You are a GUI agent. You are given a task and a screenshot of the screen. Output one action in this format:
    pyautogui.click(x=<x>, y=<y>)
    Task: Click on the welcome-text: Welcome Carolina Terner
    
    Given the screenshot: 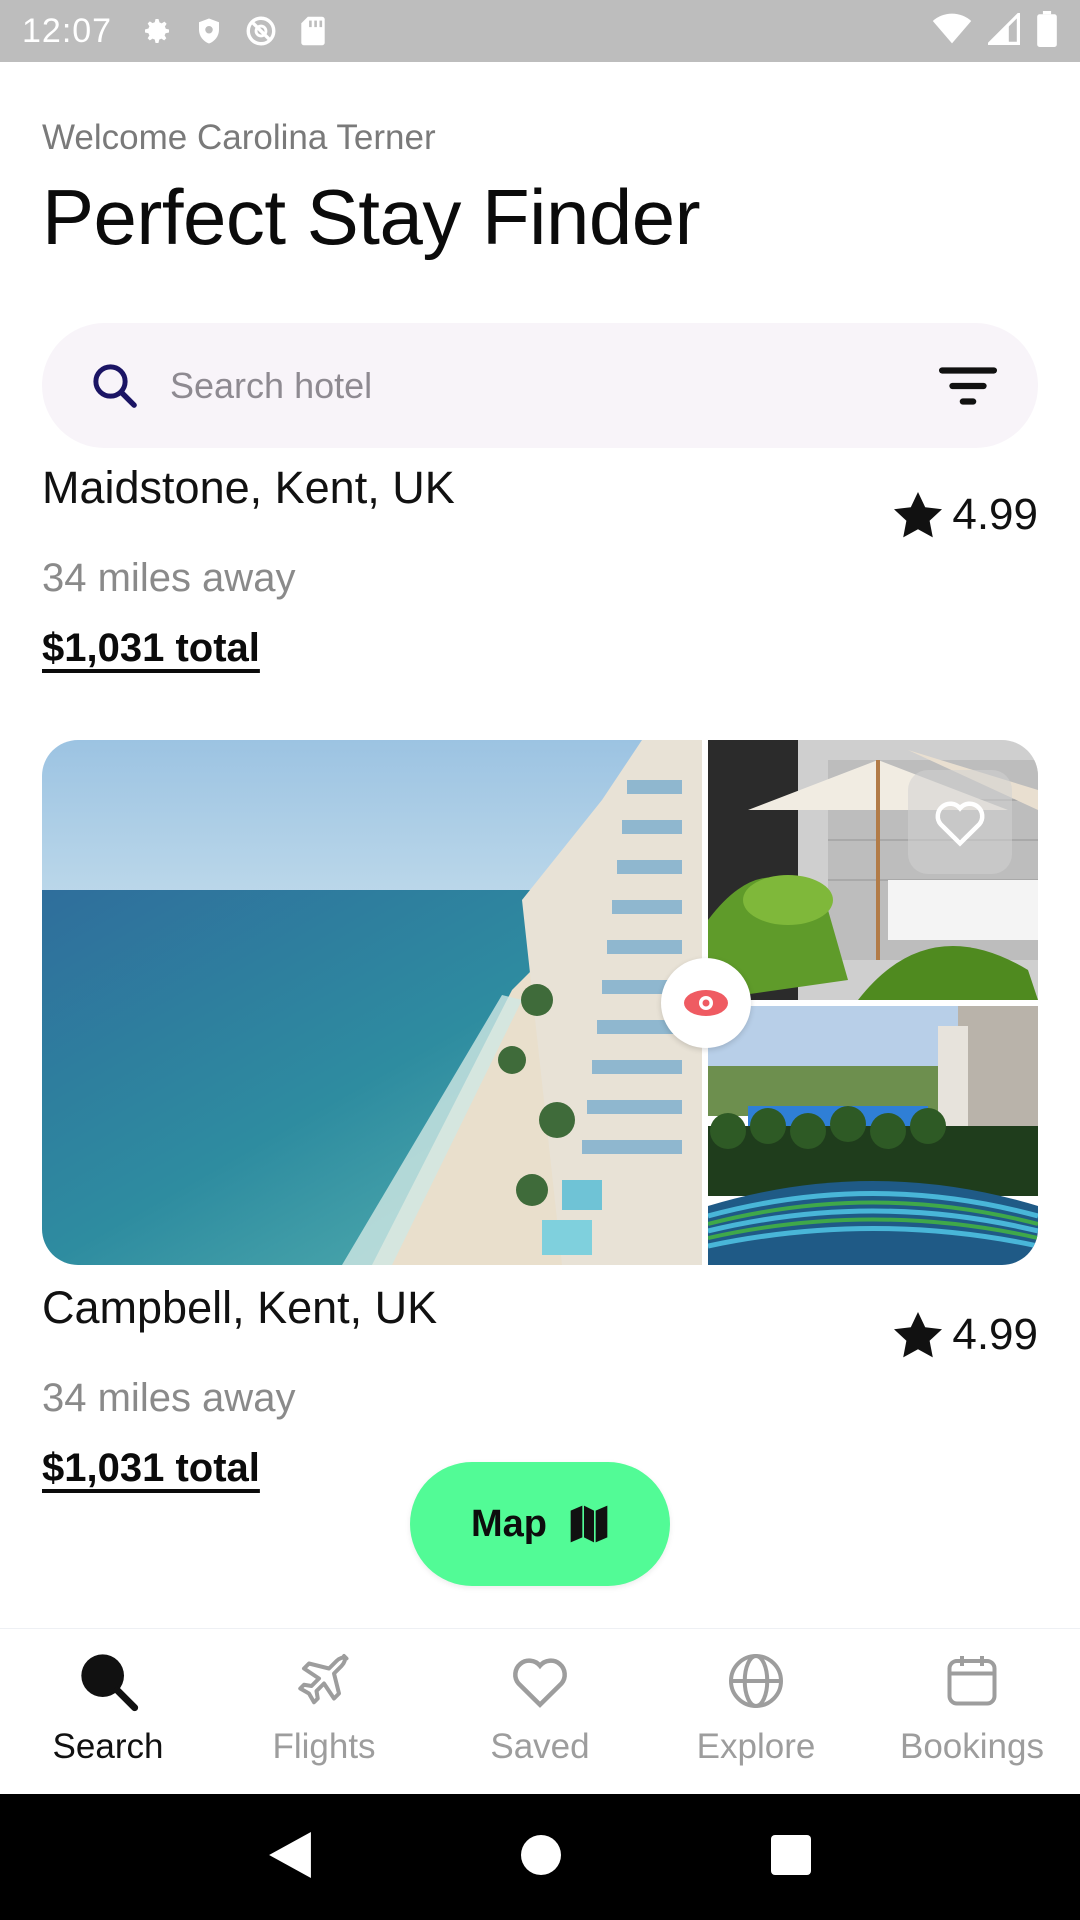 What is the action you would take?
    pyautogui.click(x=239, y=137)
    